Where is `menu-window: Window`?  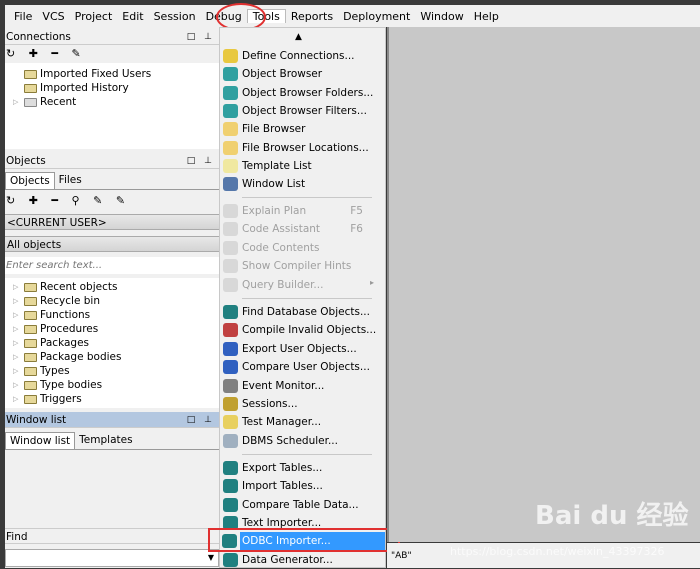
menu-window: Window is located at coordinates (441, 16).